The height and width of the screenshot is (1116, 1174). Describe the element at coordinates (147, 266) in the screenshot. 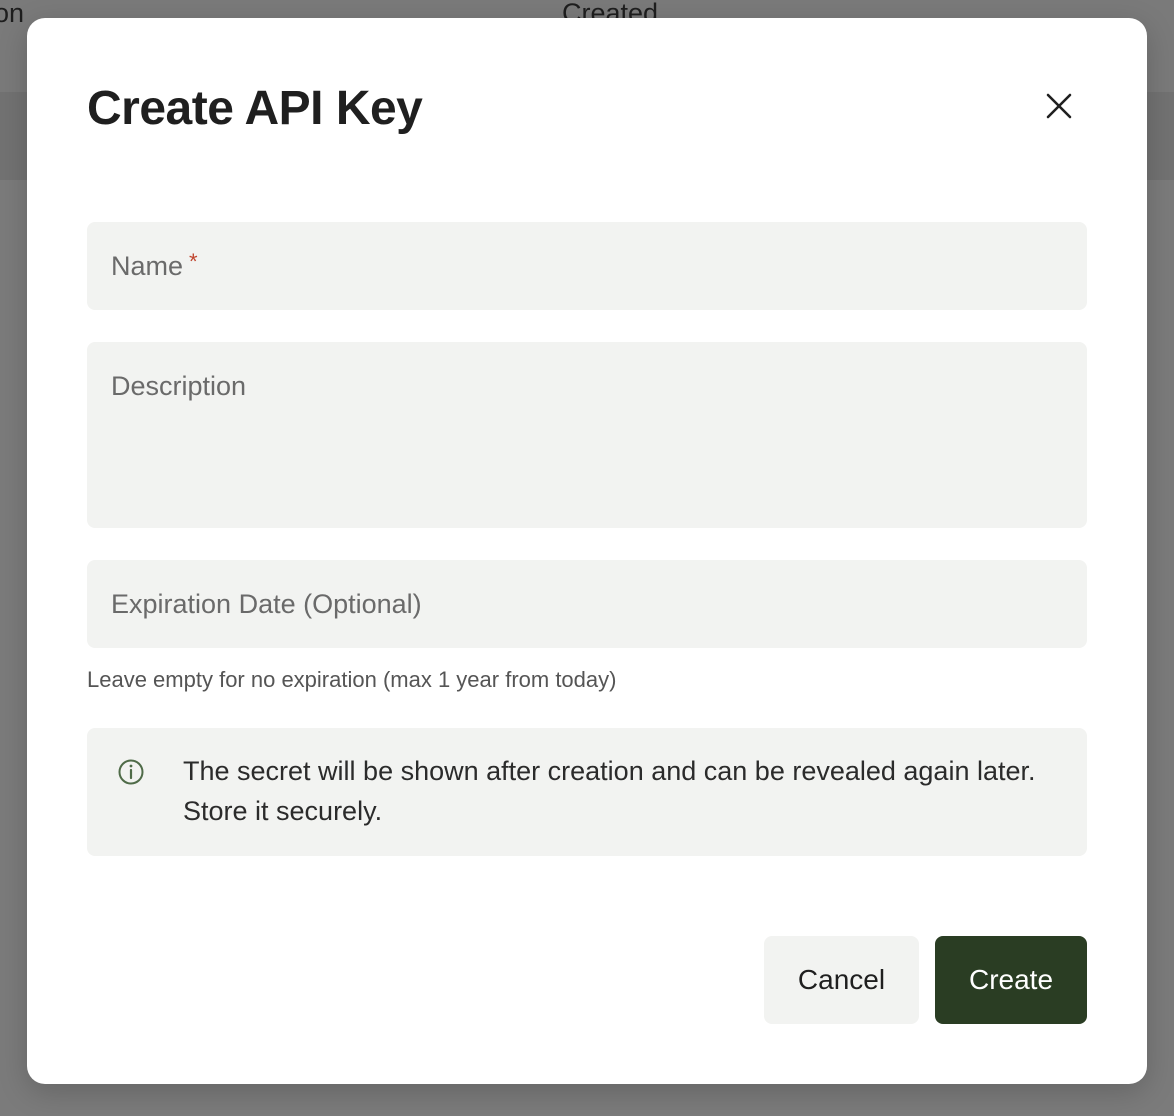

I see `name-placeholder-text: Name` at that location.